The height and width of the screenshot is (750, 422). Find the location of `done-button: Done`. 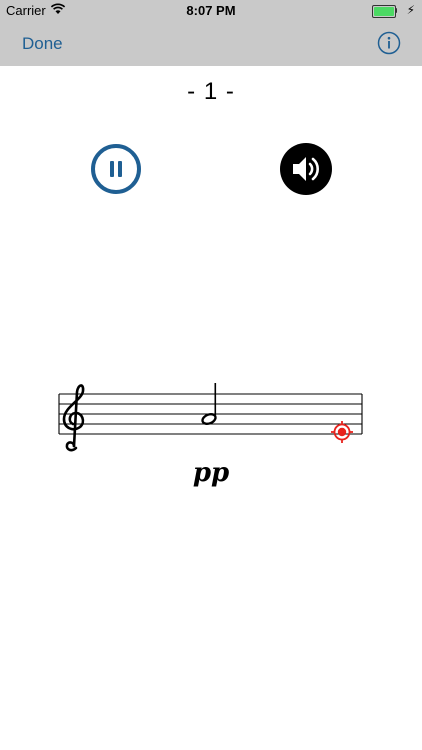

done-button: Done is located at coordinates (42, 44).